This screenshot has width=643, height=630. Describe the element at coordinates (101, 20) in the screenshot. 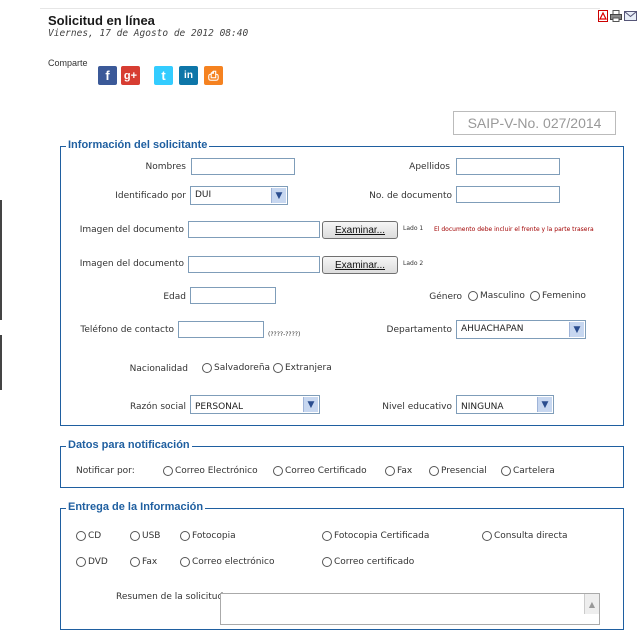

I see `page-title: Solicitud en línea` at that location.